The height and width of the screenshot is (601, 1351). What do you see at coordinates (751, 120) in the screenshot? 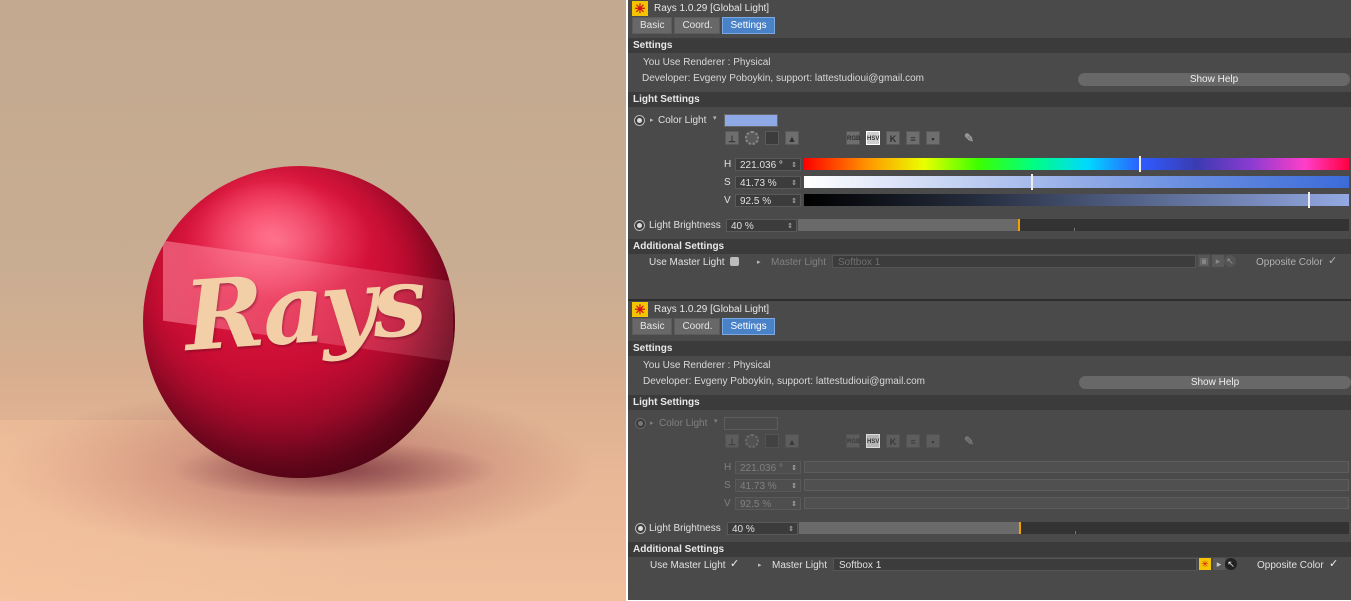
I see `color-light-swatch` at bounding box center [751, 120].